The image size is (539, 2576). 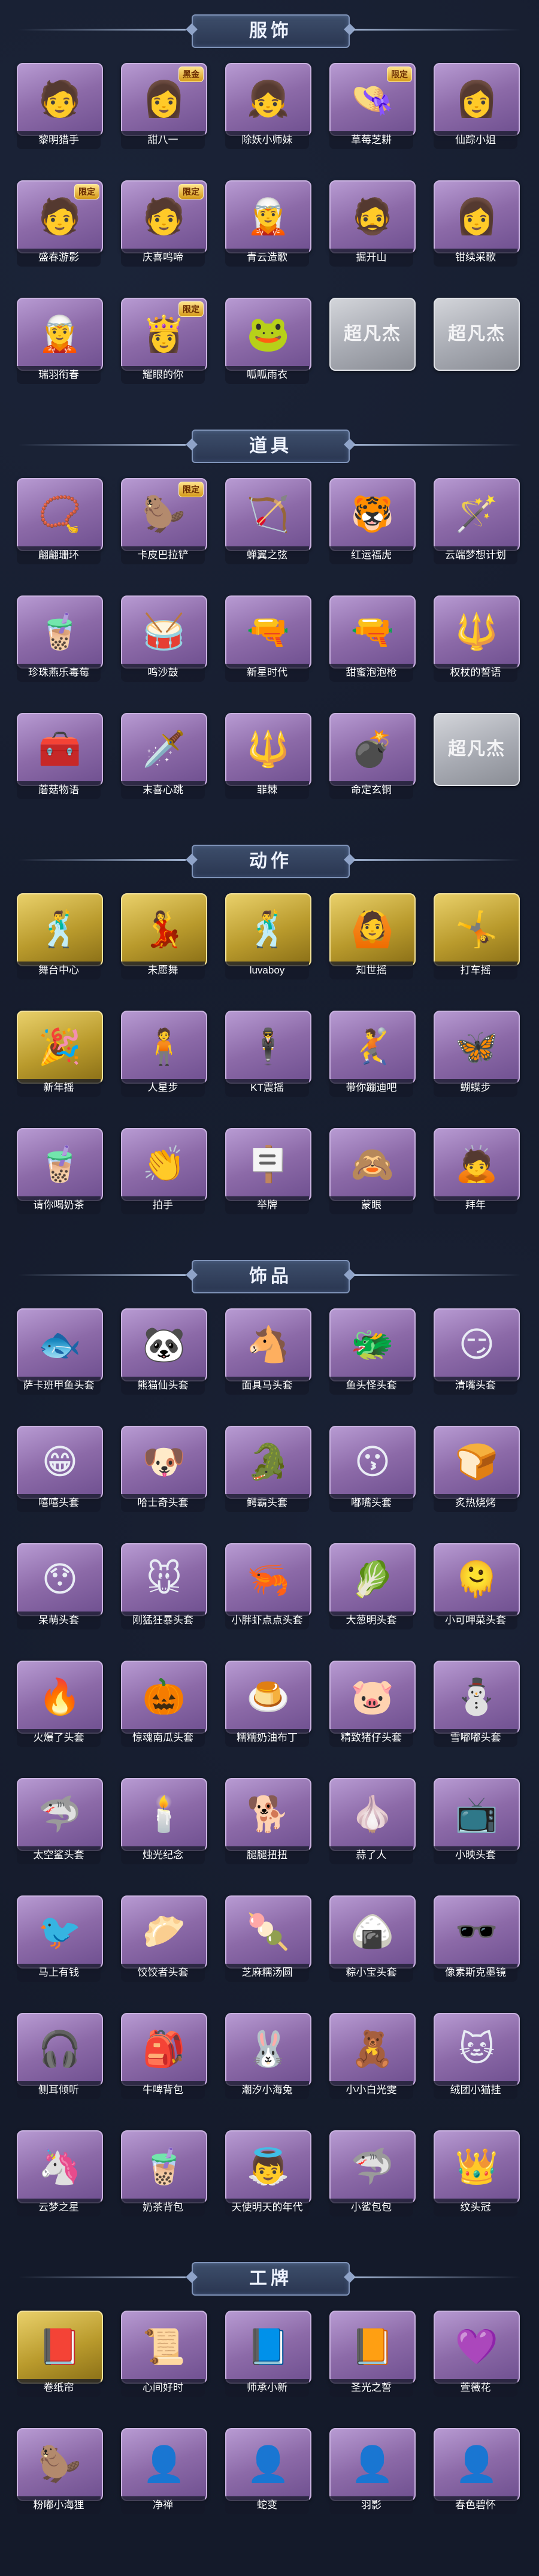 What do you see at coordinates (477, 1055) in the screenshot?
I see `item-tile: 🦋 蝴蝶步` at bounding box center [477, 1055].